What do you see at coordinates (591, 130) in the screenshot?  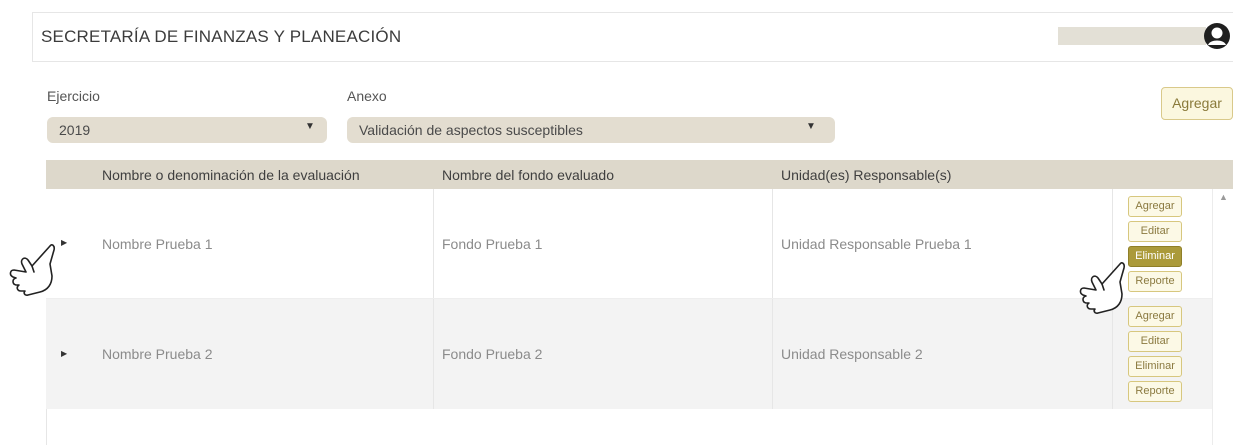 I see `anexo-select: Validación de aspectos susceptibles ▼` at bounding box center [591, 130].